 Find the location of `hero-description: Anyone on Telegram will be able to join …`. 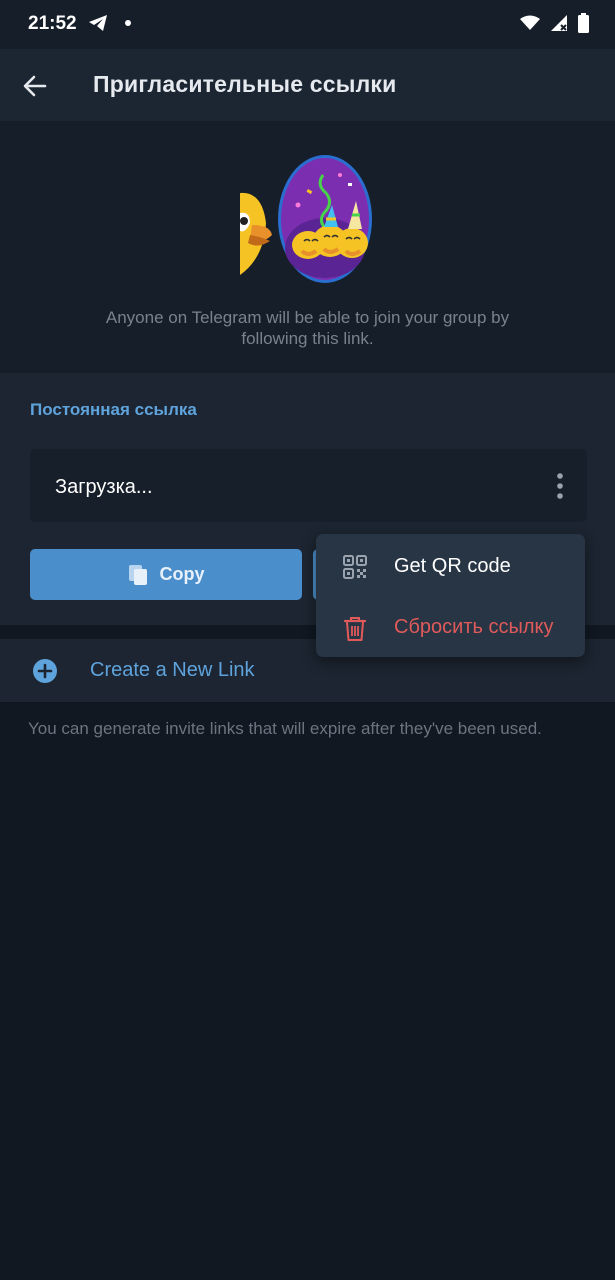

hero-description: Anyone on Telegram will be able to join … is located at coordinates (307, 328).